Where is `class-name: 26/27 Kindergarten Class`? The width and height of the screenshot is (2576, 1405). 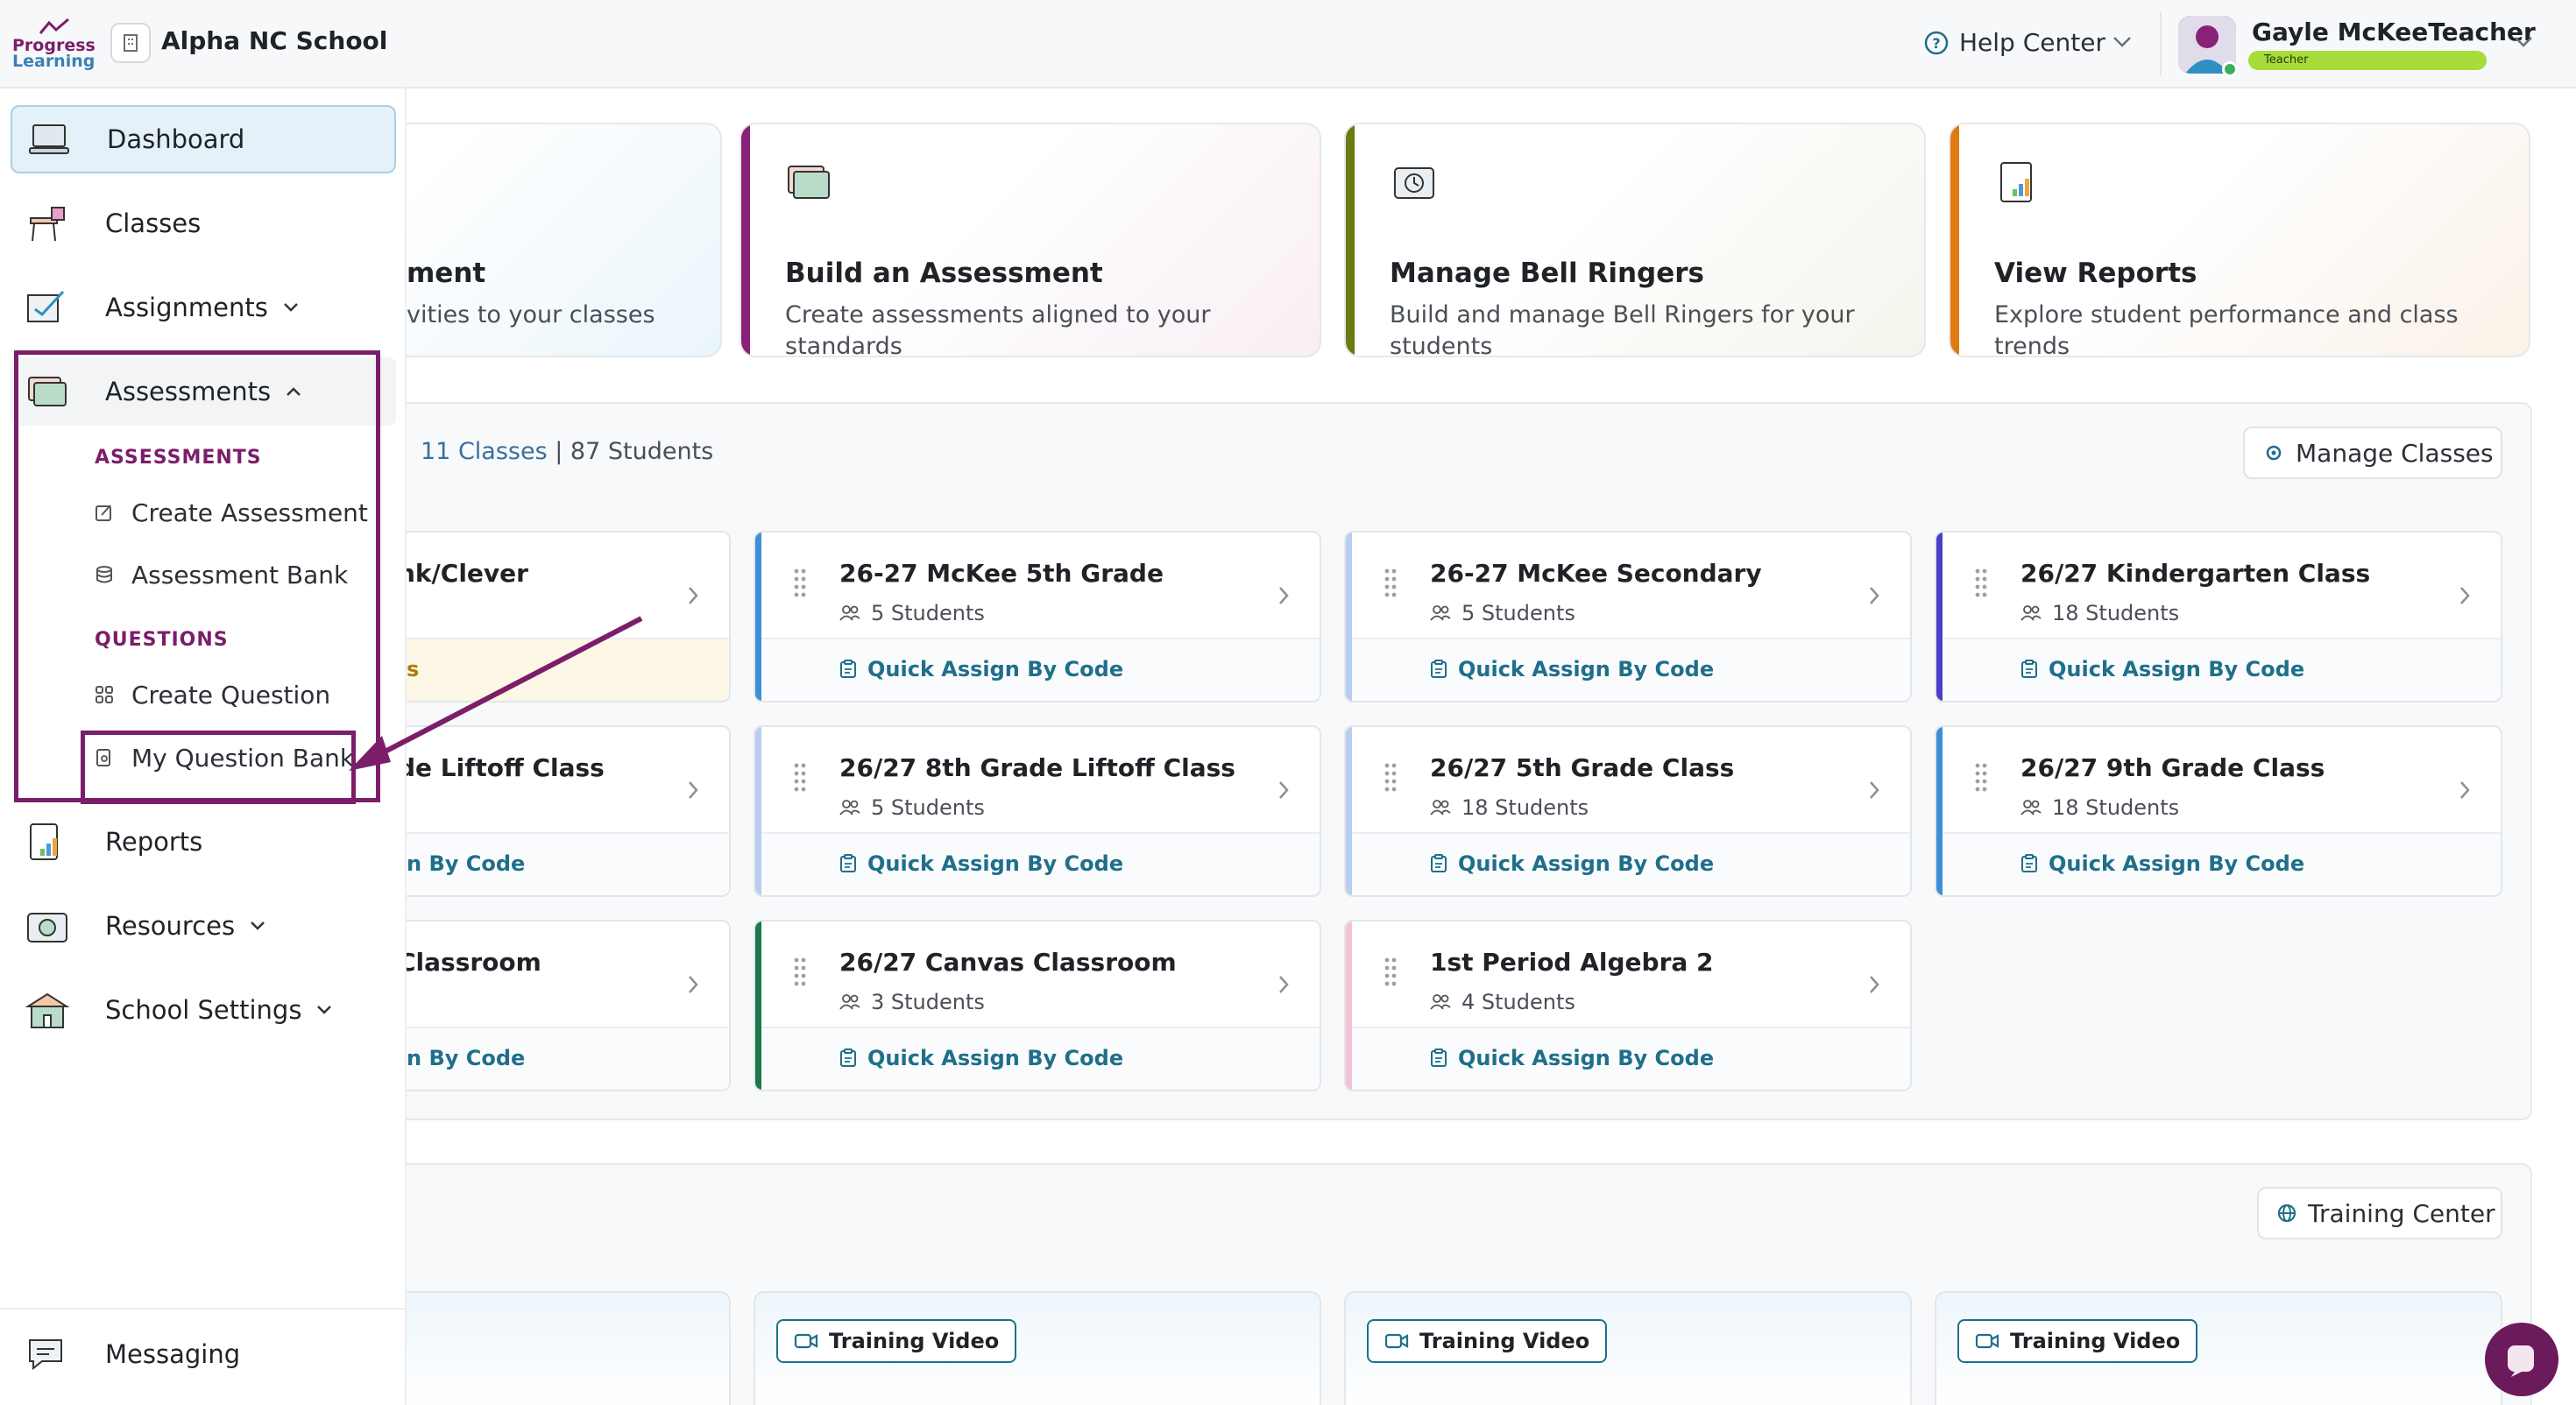 class-name: 26/27 Kindergarten Class is located at coordinates (2195, 573).